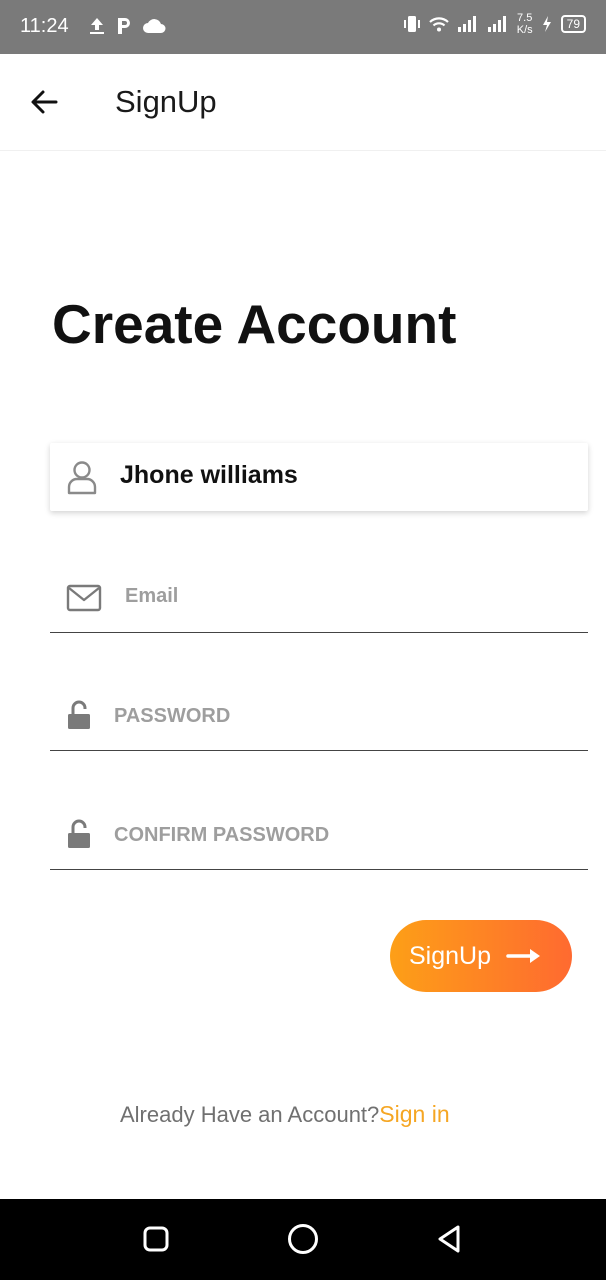 The width and height of the screenshot is (606, 1280). Describe the element at coordinates (97, 26) in the screenshot. I see `upload-icon` at that location.